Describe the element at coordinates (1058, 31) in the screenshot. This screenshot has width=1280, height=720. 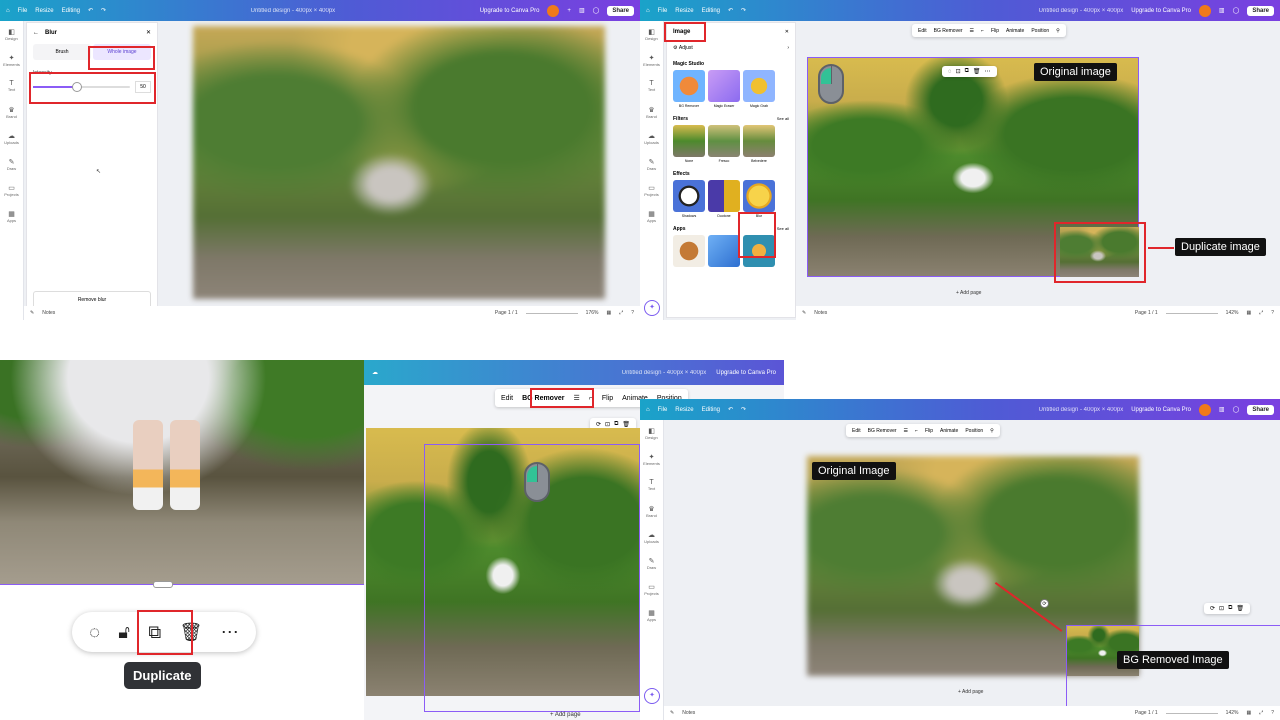
I see `paint-icon: ⚲` at that location.